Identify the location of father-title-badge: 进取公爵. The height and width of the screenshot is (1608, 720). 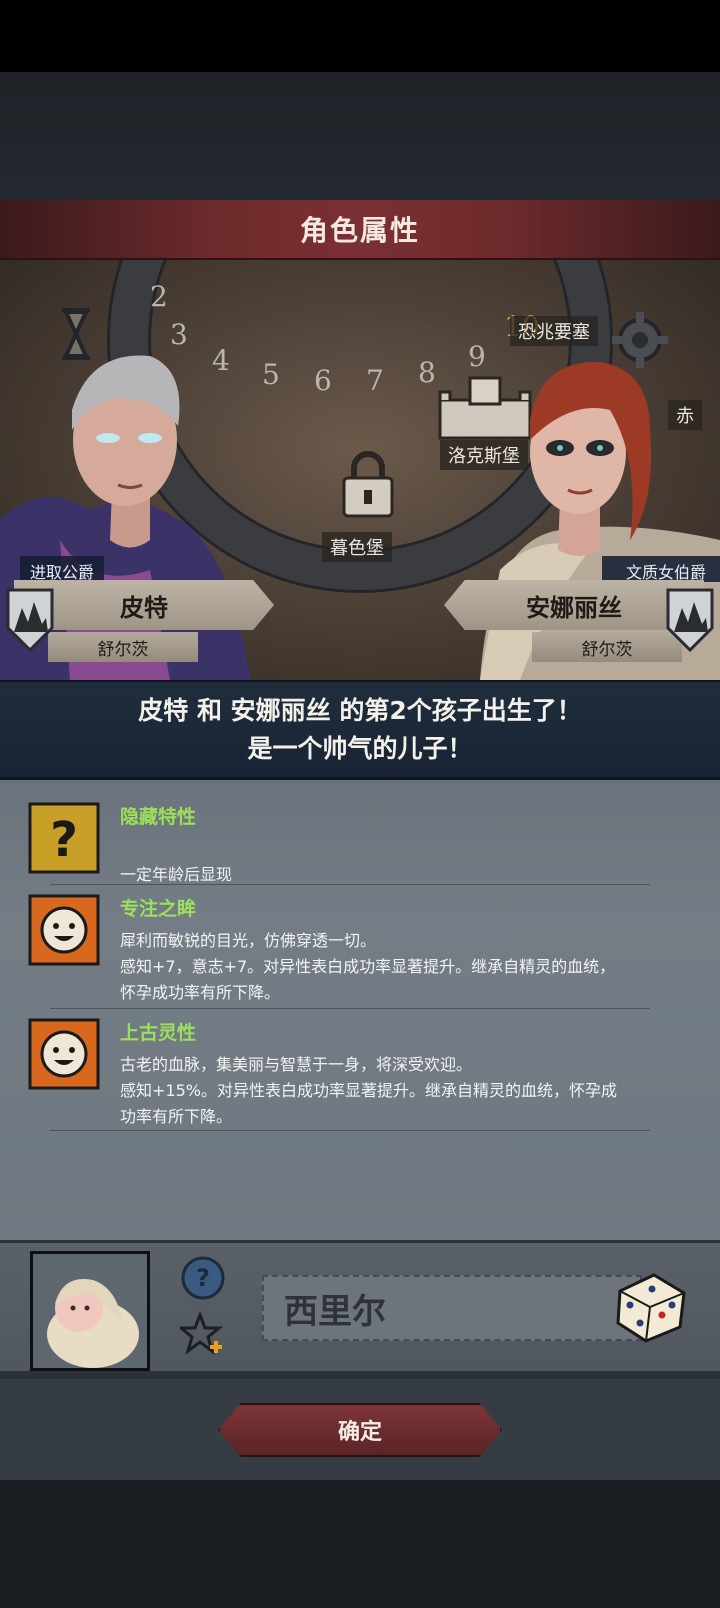
(62, 569).